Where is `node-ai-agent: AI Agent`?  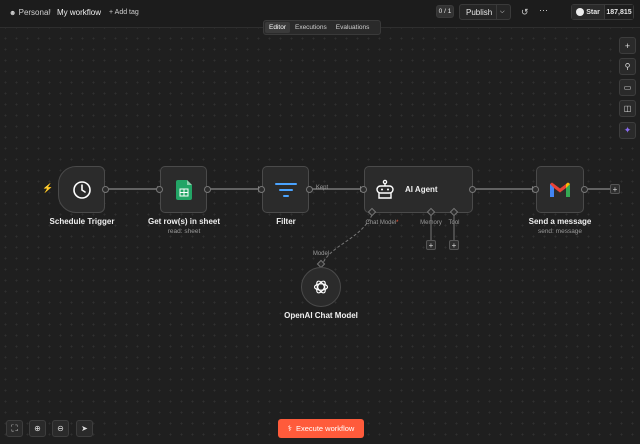
node-ai-agent: AI Agent is located at coordinates (418, 189).